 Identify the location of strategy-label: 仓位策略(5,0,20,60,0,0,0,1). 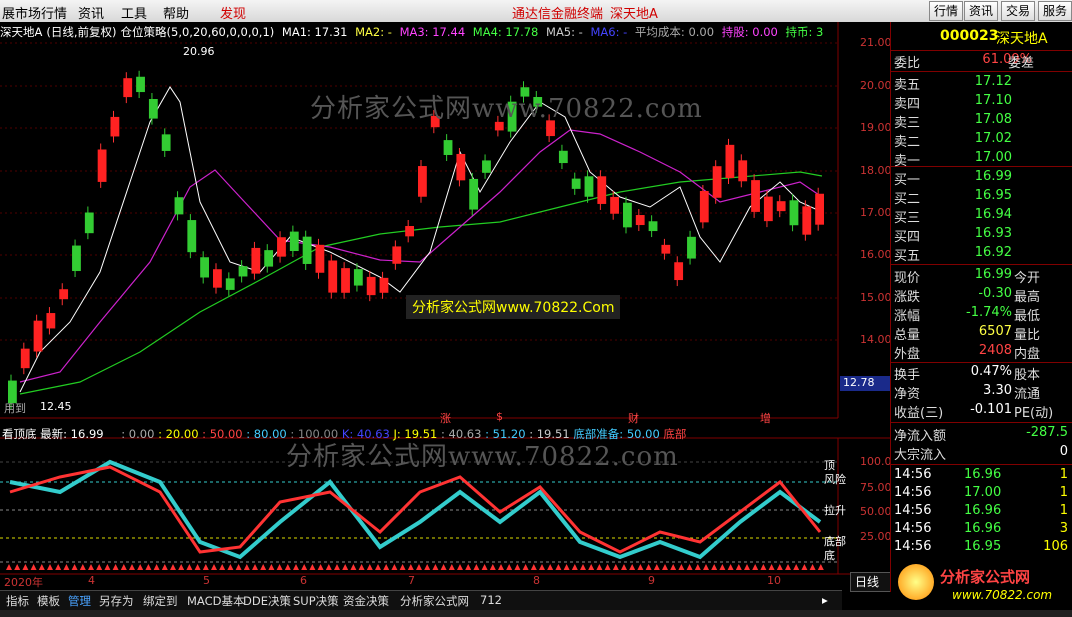
(197, 32).